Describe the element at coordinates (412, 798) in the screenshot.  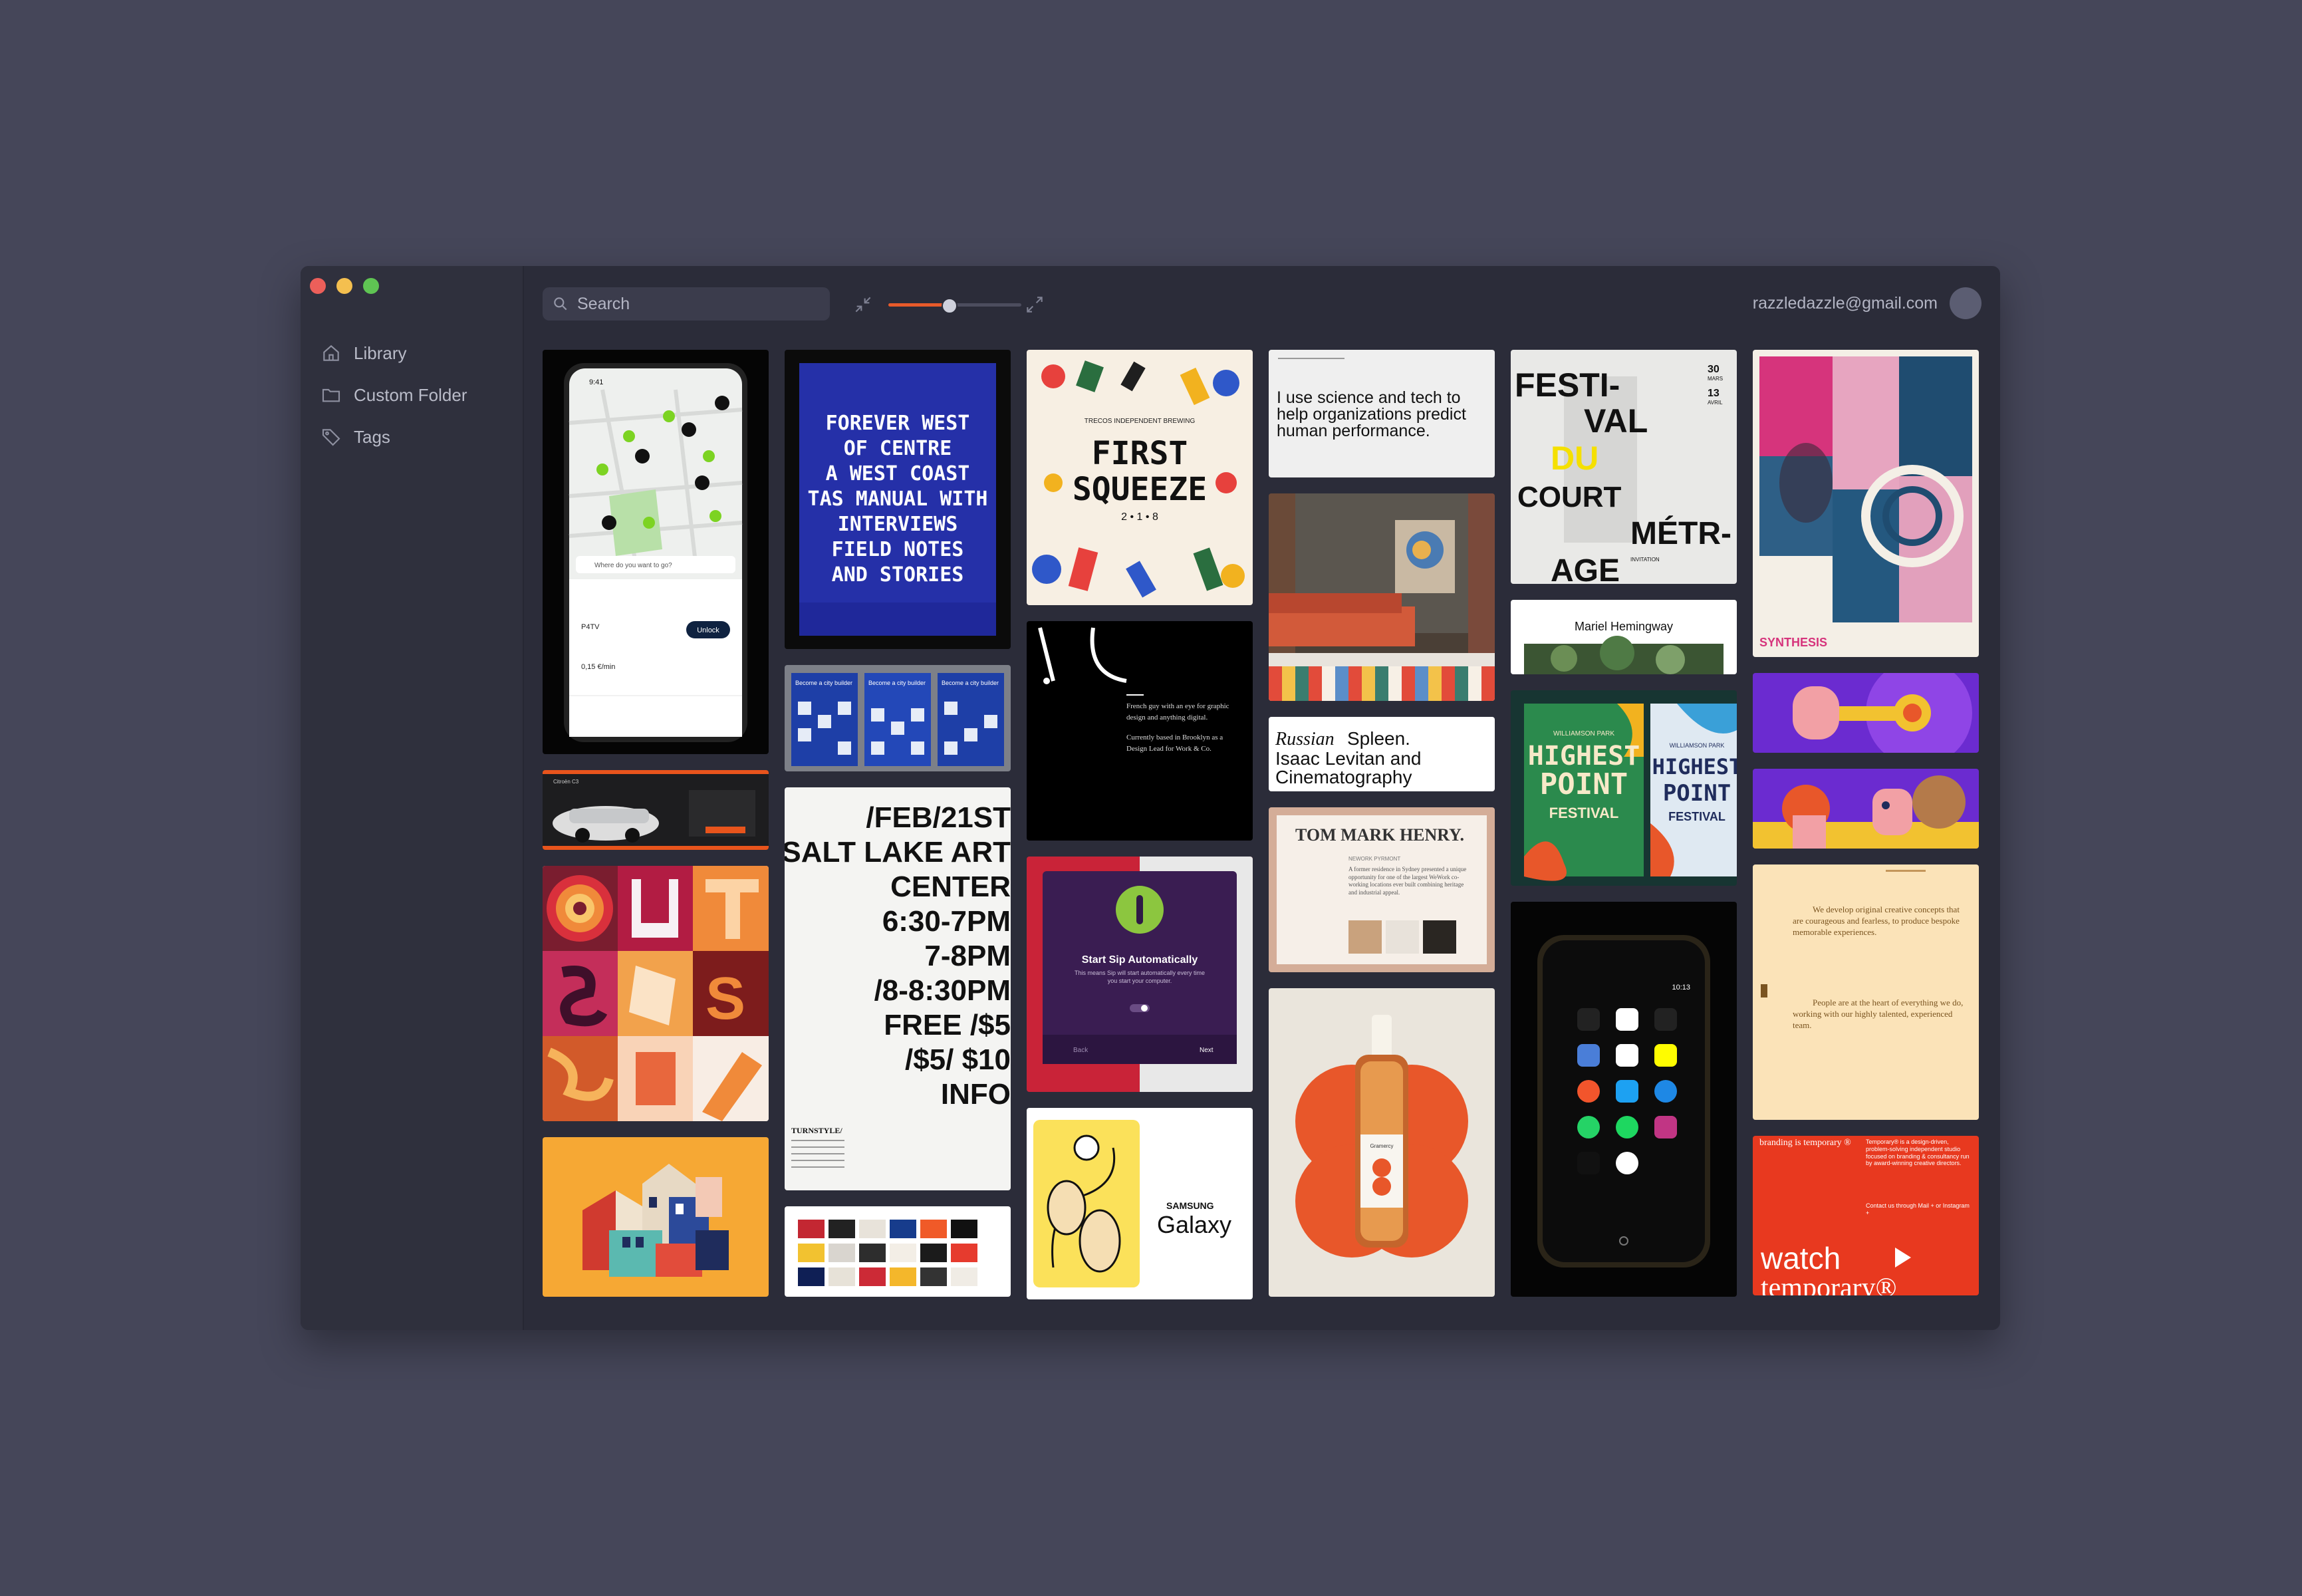
I see `sidebar: Library Custom Folder Tags` at that location.